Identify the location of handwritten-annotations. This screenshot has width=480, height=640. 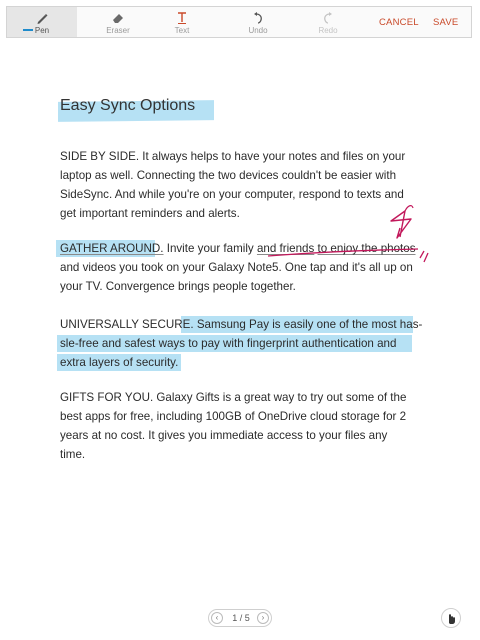
(348, 234).